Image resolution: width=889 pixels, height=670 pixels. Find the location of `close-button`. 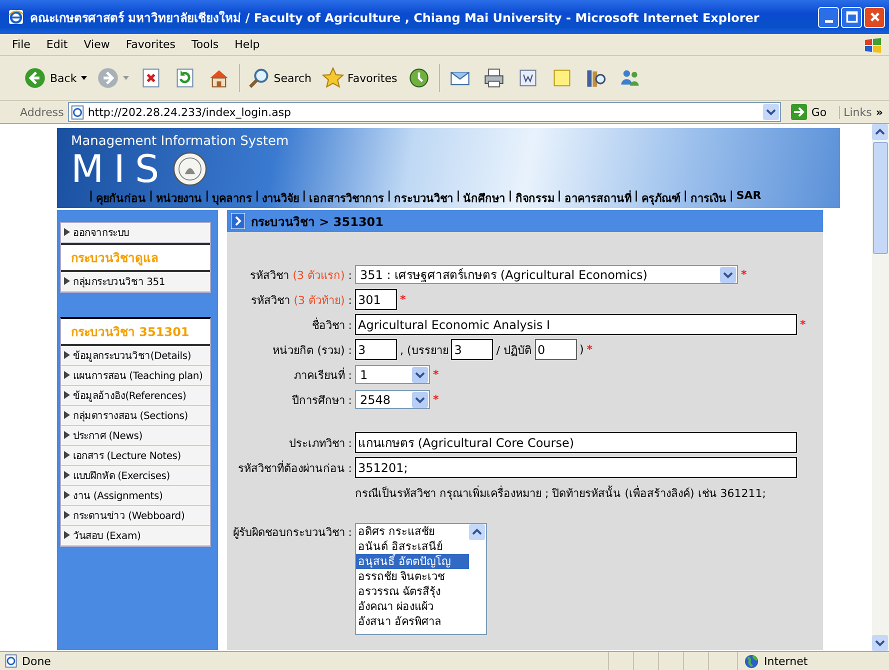

close-button is located at coordinates (874, 17).